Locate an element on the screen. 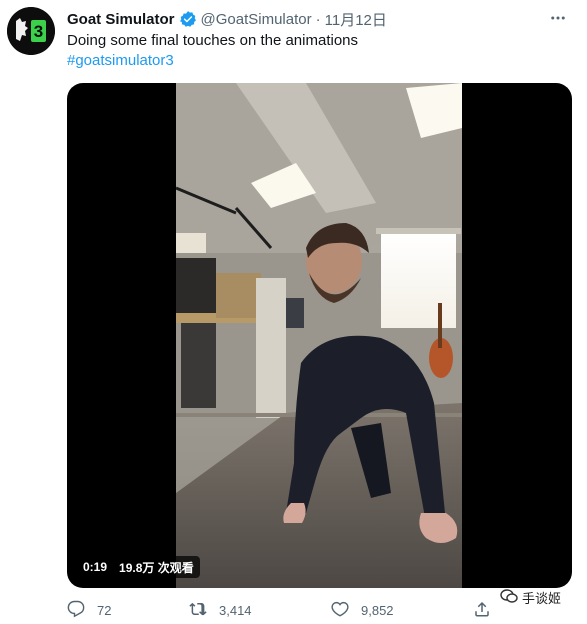 This screenshot has width=587, height=624. like-button: 9,852 is located at coordinates (362, 610).